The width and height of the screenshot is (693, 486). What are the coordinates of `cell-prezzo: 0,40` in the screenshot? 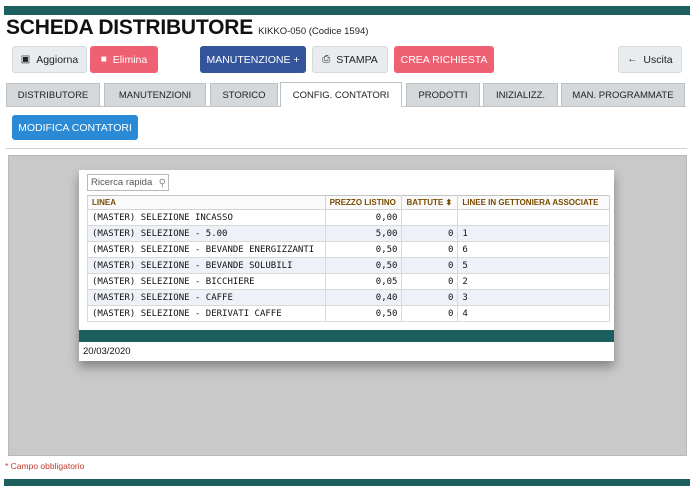 It's located at (363, 297).